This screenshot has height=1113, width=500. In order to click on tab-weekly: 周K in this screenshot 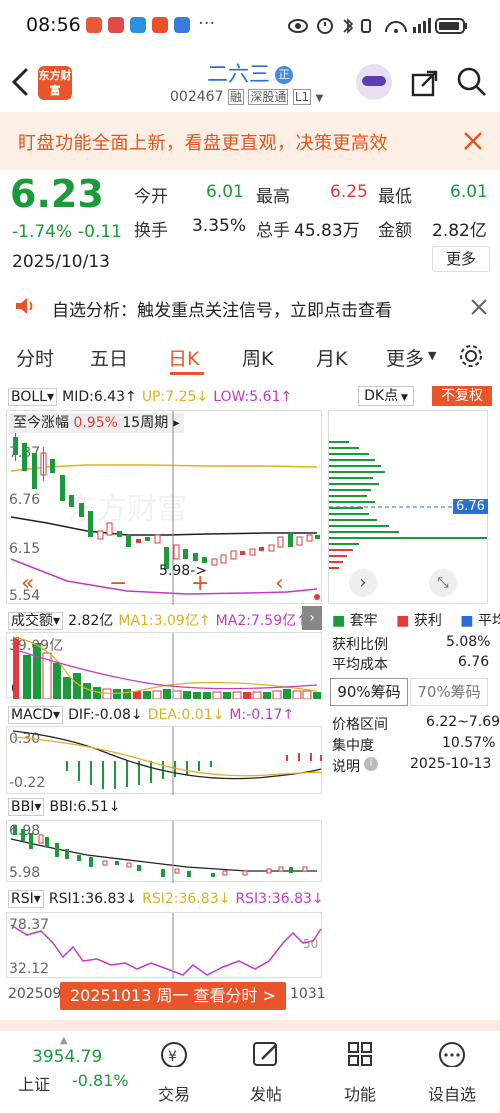, I will do `click(257, 357)`.